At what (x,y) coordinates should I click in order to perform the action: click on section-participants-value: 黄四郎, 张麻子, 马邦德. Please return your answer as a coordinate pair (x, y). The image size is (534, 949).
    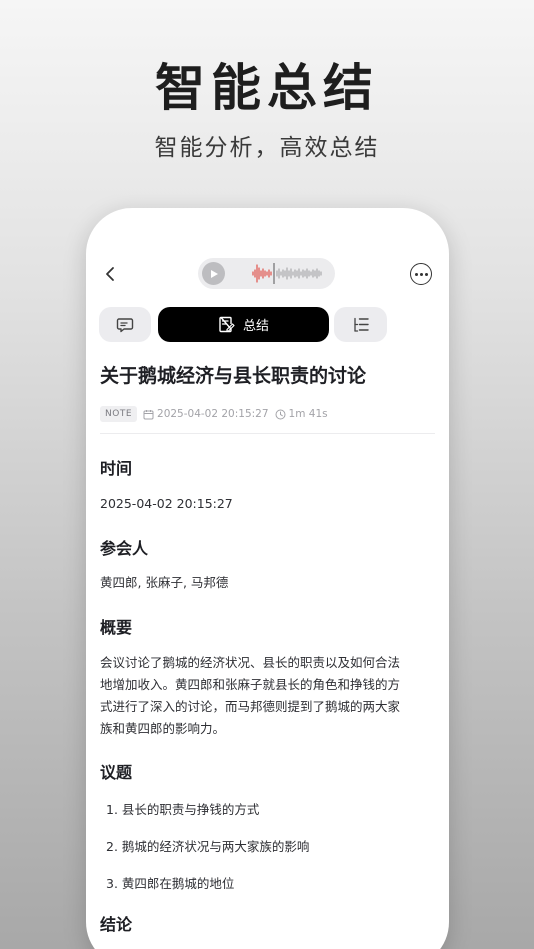
    Looking at the image, I should click on (164, 582).